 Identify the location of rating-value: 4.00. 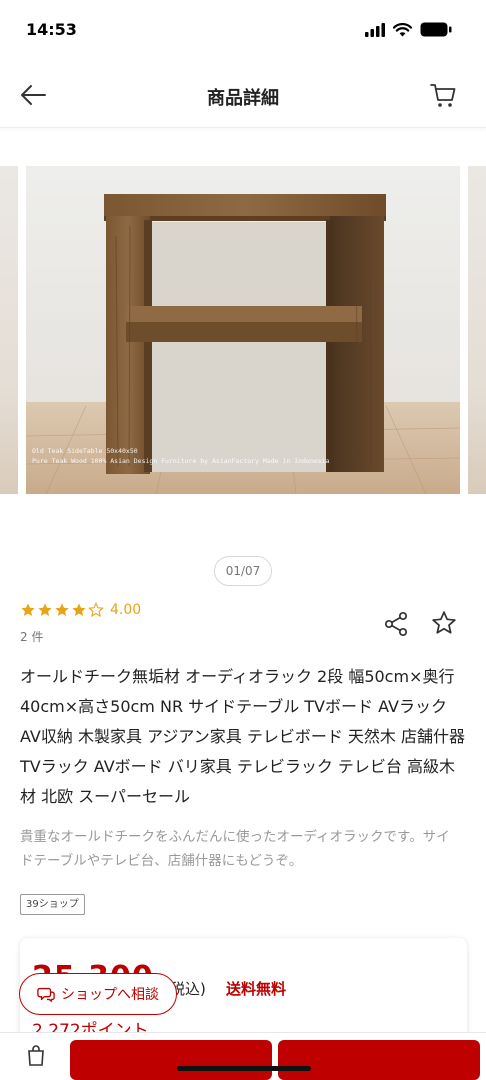
(126, 610).